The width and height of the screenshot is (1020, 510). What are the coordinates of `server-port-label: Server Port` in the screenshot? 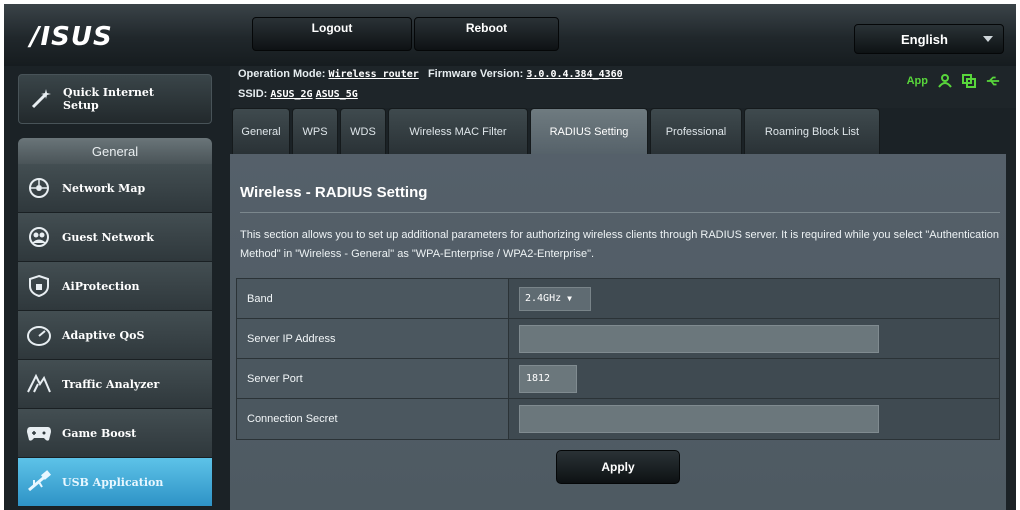 It's located at (373, 378).